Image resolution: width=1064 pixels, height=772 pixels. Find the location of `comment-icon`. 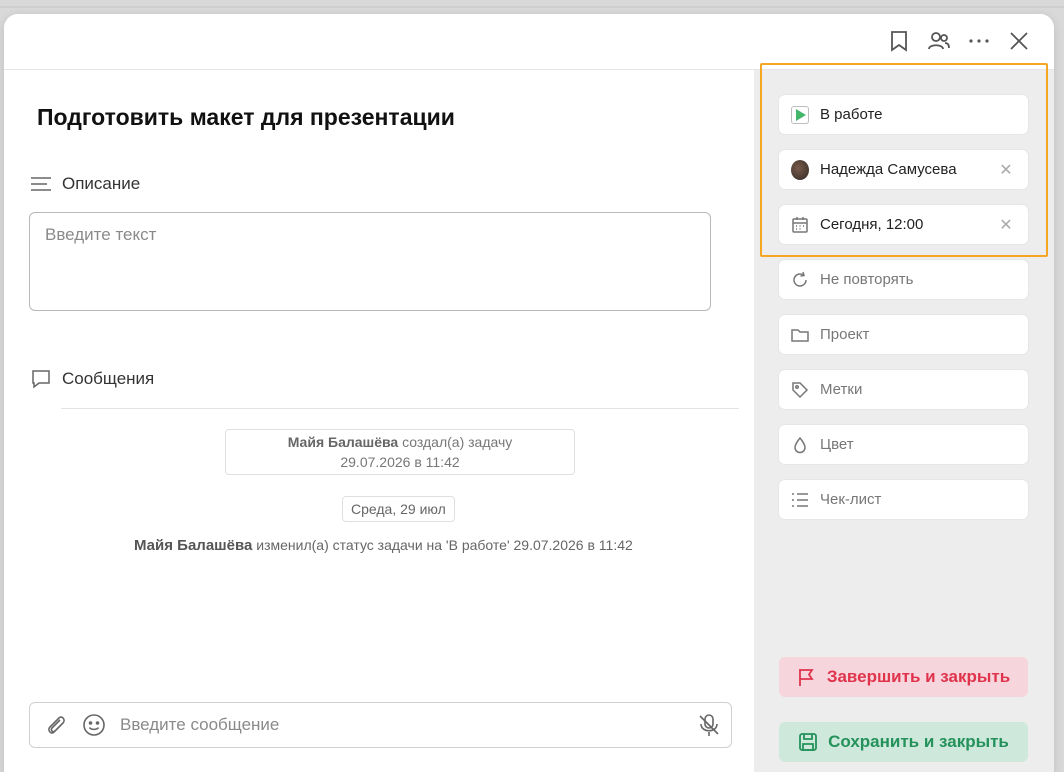

comment-icon is located at coordinates (41, 379).